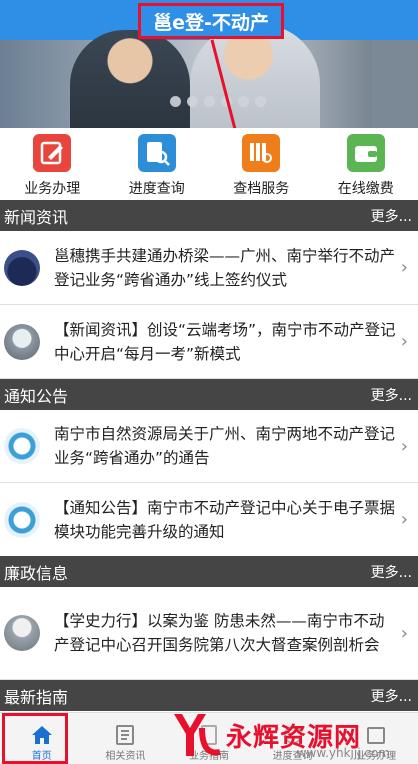 The height and width of the screenshot is (764, 418). What do you see at coordinates (36, 573) in the screenshot?
I see `section-title: 廉政信息` at bounding box center [36, 573].